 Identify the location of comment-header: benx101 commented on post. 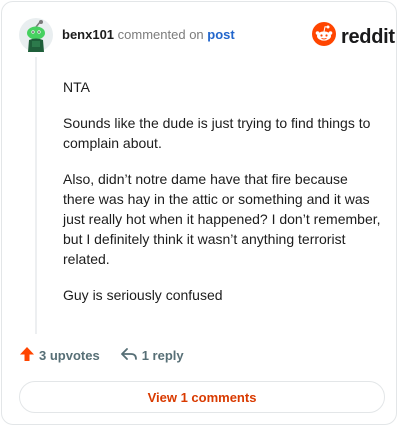
(148, 35).